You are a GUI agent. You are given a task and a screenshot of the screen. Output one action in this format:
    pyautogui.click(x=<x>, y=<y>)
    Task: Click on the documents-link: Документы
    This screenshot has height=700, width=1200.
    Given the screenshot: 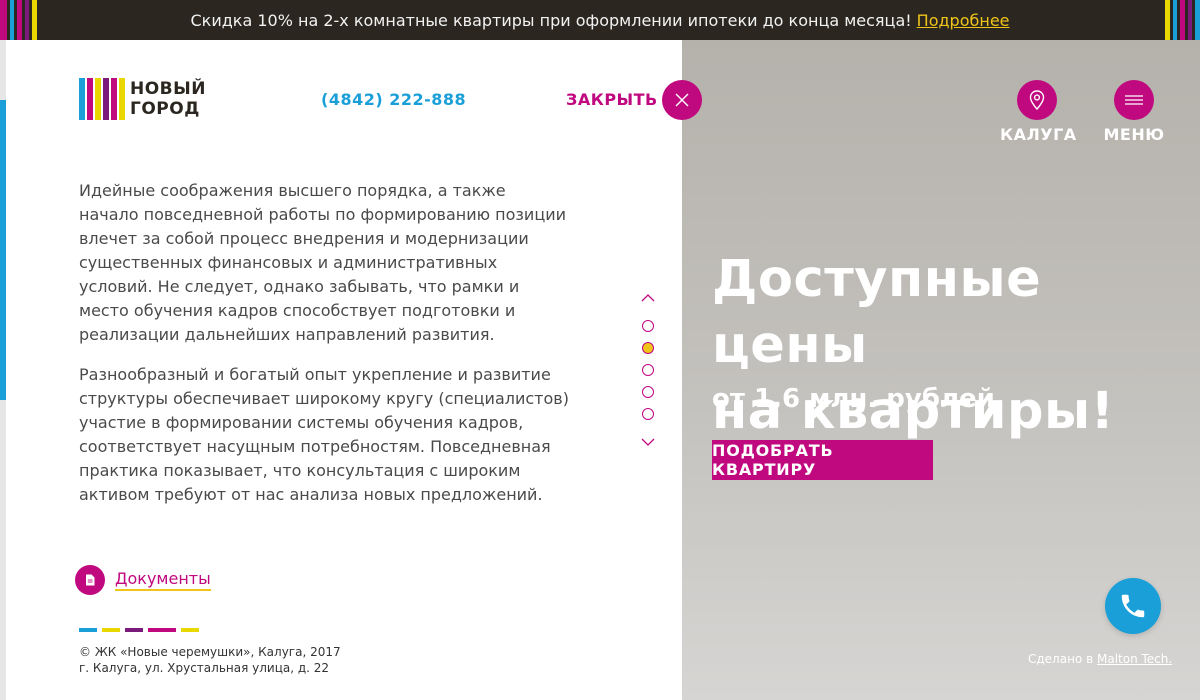 What is the action you would take?
    pyautogui.click(x=143, y=580)
    